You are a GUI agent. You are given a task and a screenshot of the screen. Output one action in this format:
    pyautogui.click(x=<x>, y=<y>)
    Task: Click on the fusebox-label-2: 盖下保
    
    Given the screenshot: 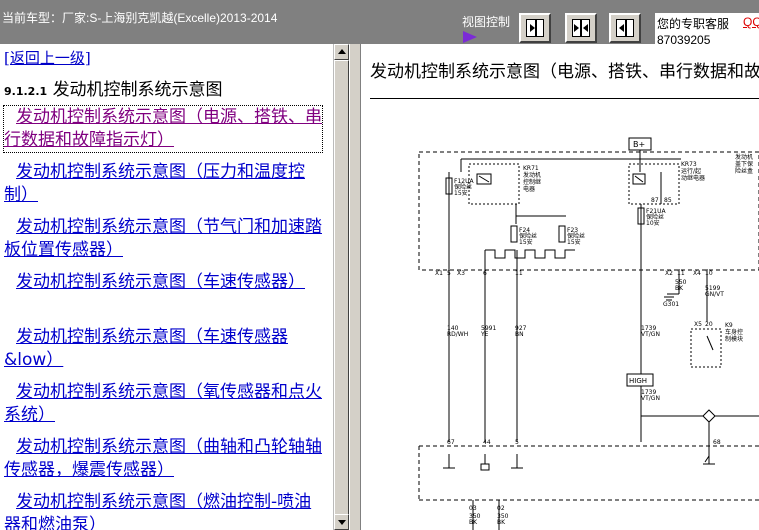 What is the action you would take?
    pyautogui.click(x=744, y=164)
    